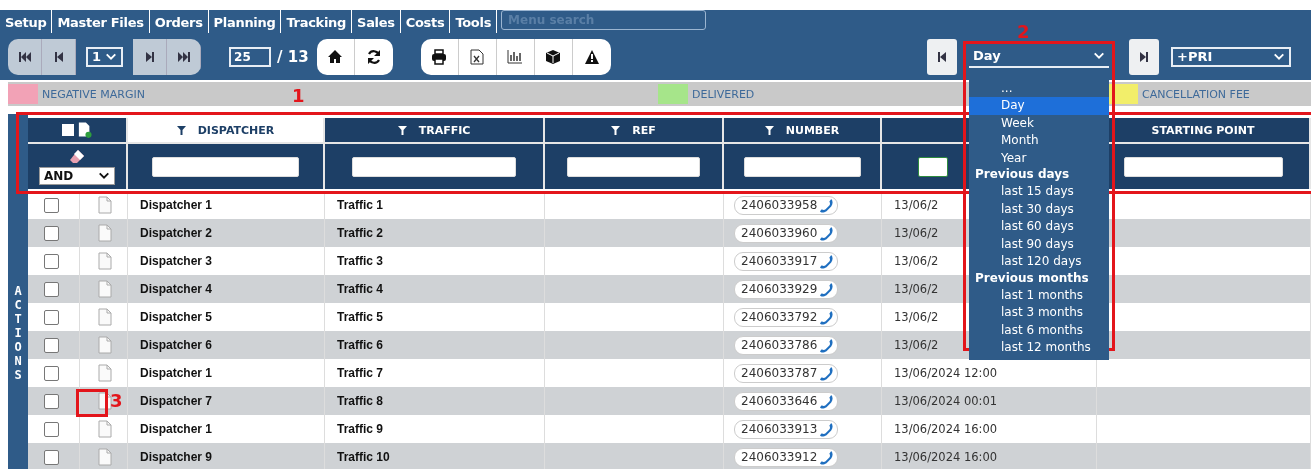 The height and width of the screenshot is (469, 1311). Describe the element at coordinates (786, 205) in the screenshot. I see `phone-number-button: 2406033958` at that location.